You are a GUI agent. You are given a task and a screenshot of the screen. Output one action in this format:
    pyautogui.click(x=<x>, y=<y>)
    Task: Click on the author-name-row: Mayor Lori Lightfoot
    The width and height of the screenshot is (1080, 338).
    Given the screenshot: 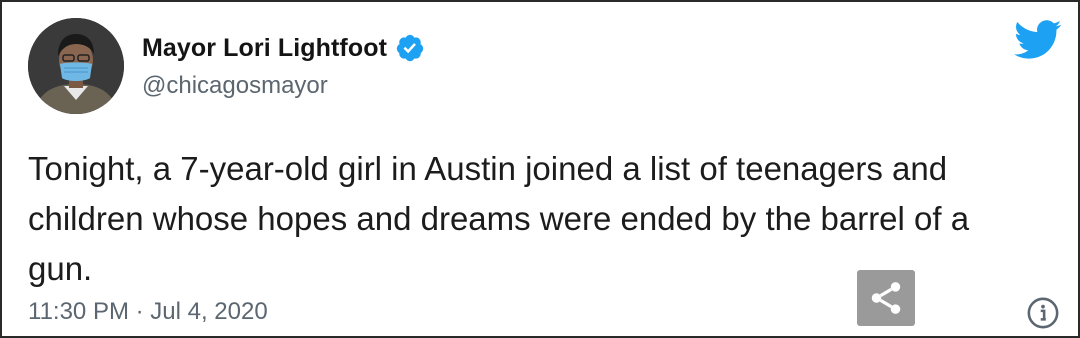 What is the action you would take?
    pyautogui.click(x=283, y=48)
    